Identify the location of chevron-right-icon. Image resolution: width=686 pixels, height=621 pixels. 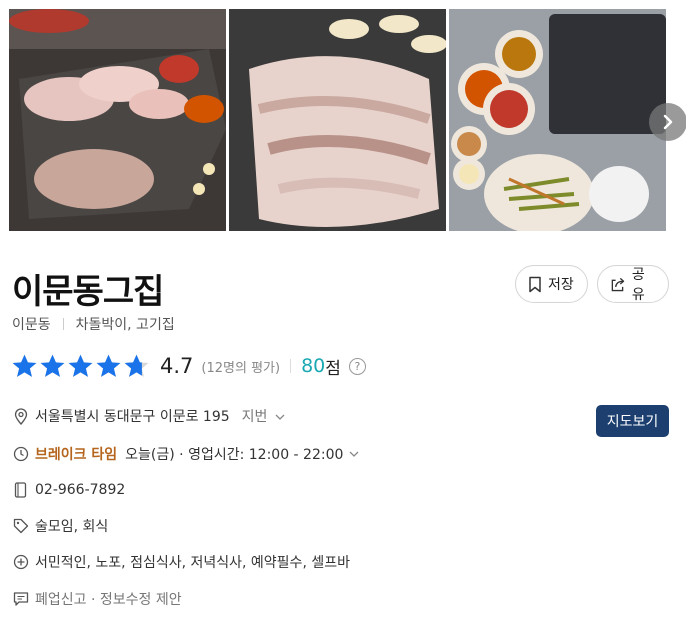
(668, 122).